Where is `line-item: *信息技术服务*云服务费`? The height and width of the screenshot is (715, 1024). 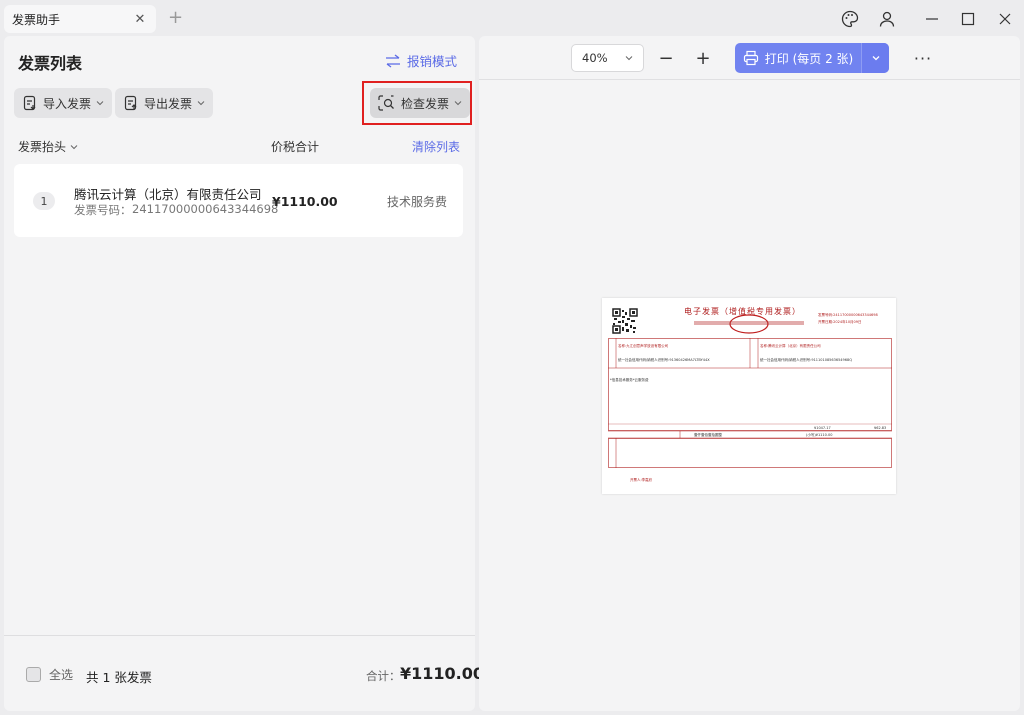 line-item: *信息技术服务*云服务费 is located at coordinates (629, 380).